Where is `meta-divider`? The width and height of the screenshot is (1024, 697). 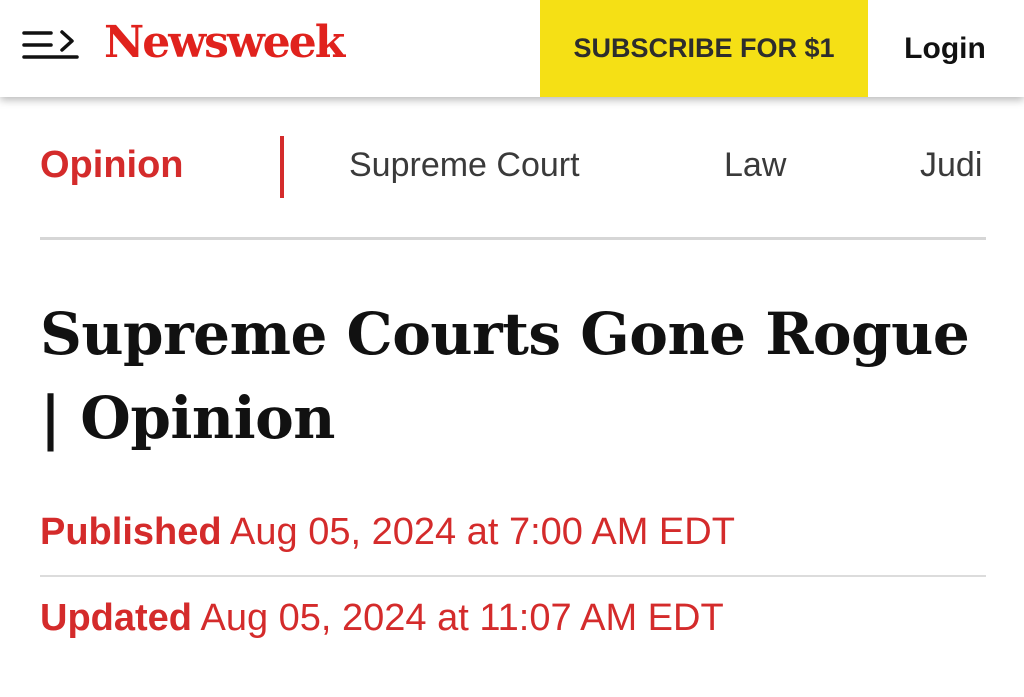
meta-divider is located at coordinates (513, 576).